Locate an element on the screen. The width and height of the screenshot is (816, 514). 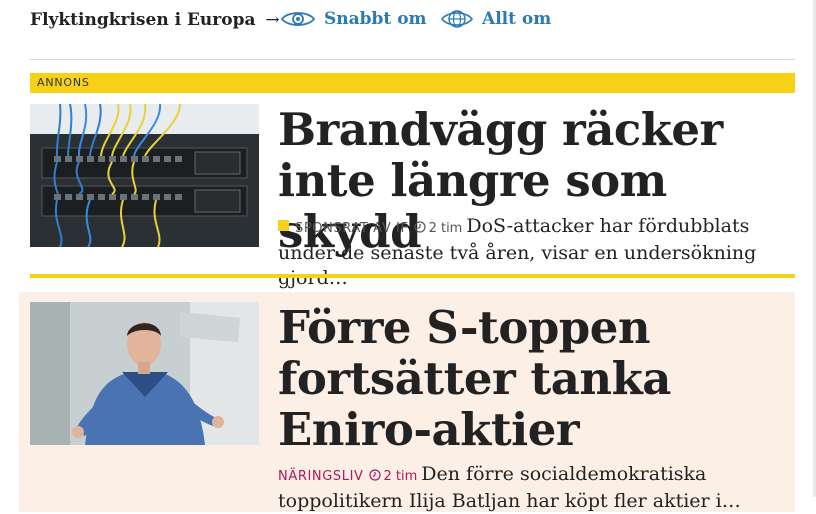
featured-time: 2 tim is located at coordinates (400, 476).